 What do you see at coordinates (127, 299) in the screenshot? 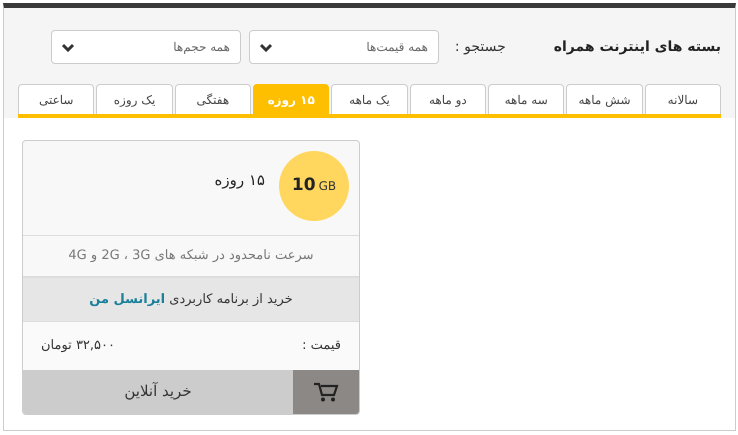
I see `app-link: ایرانسل من` at bounding box center [127, 299].